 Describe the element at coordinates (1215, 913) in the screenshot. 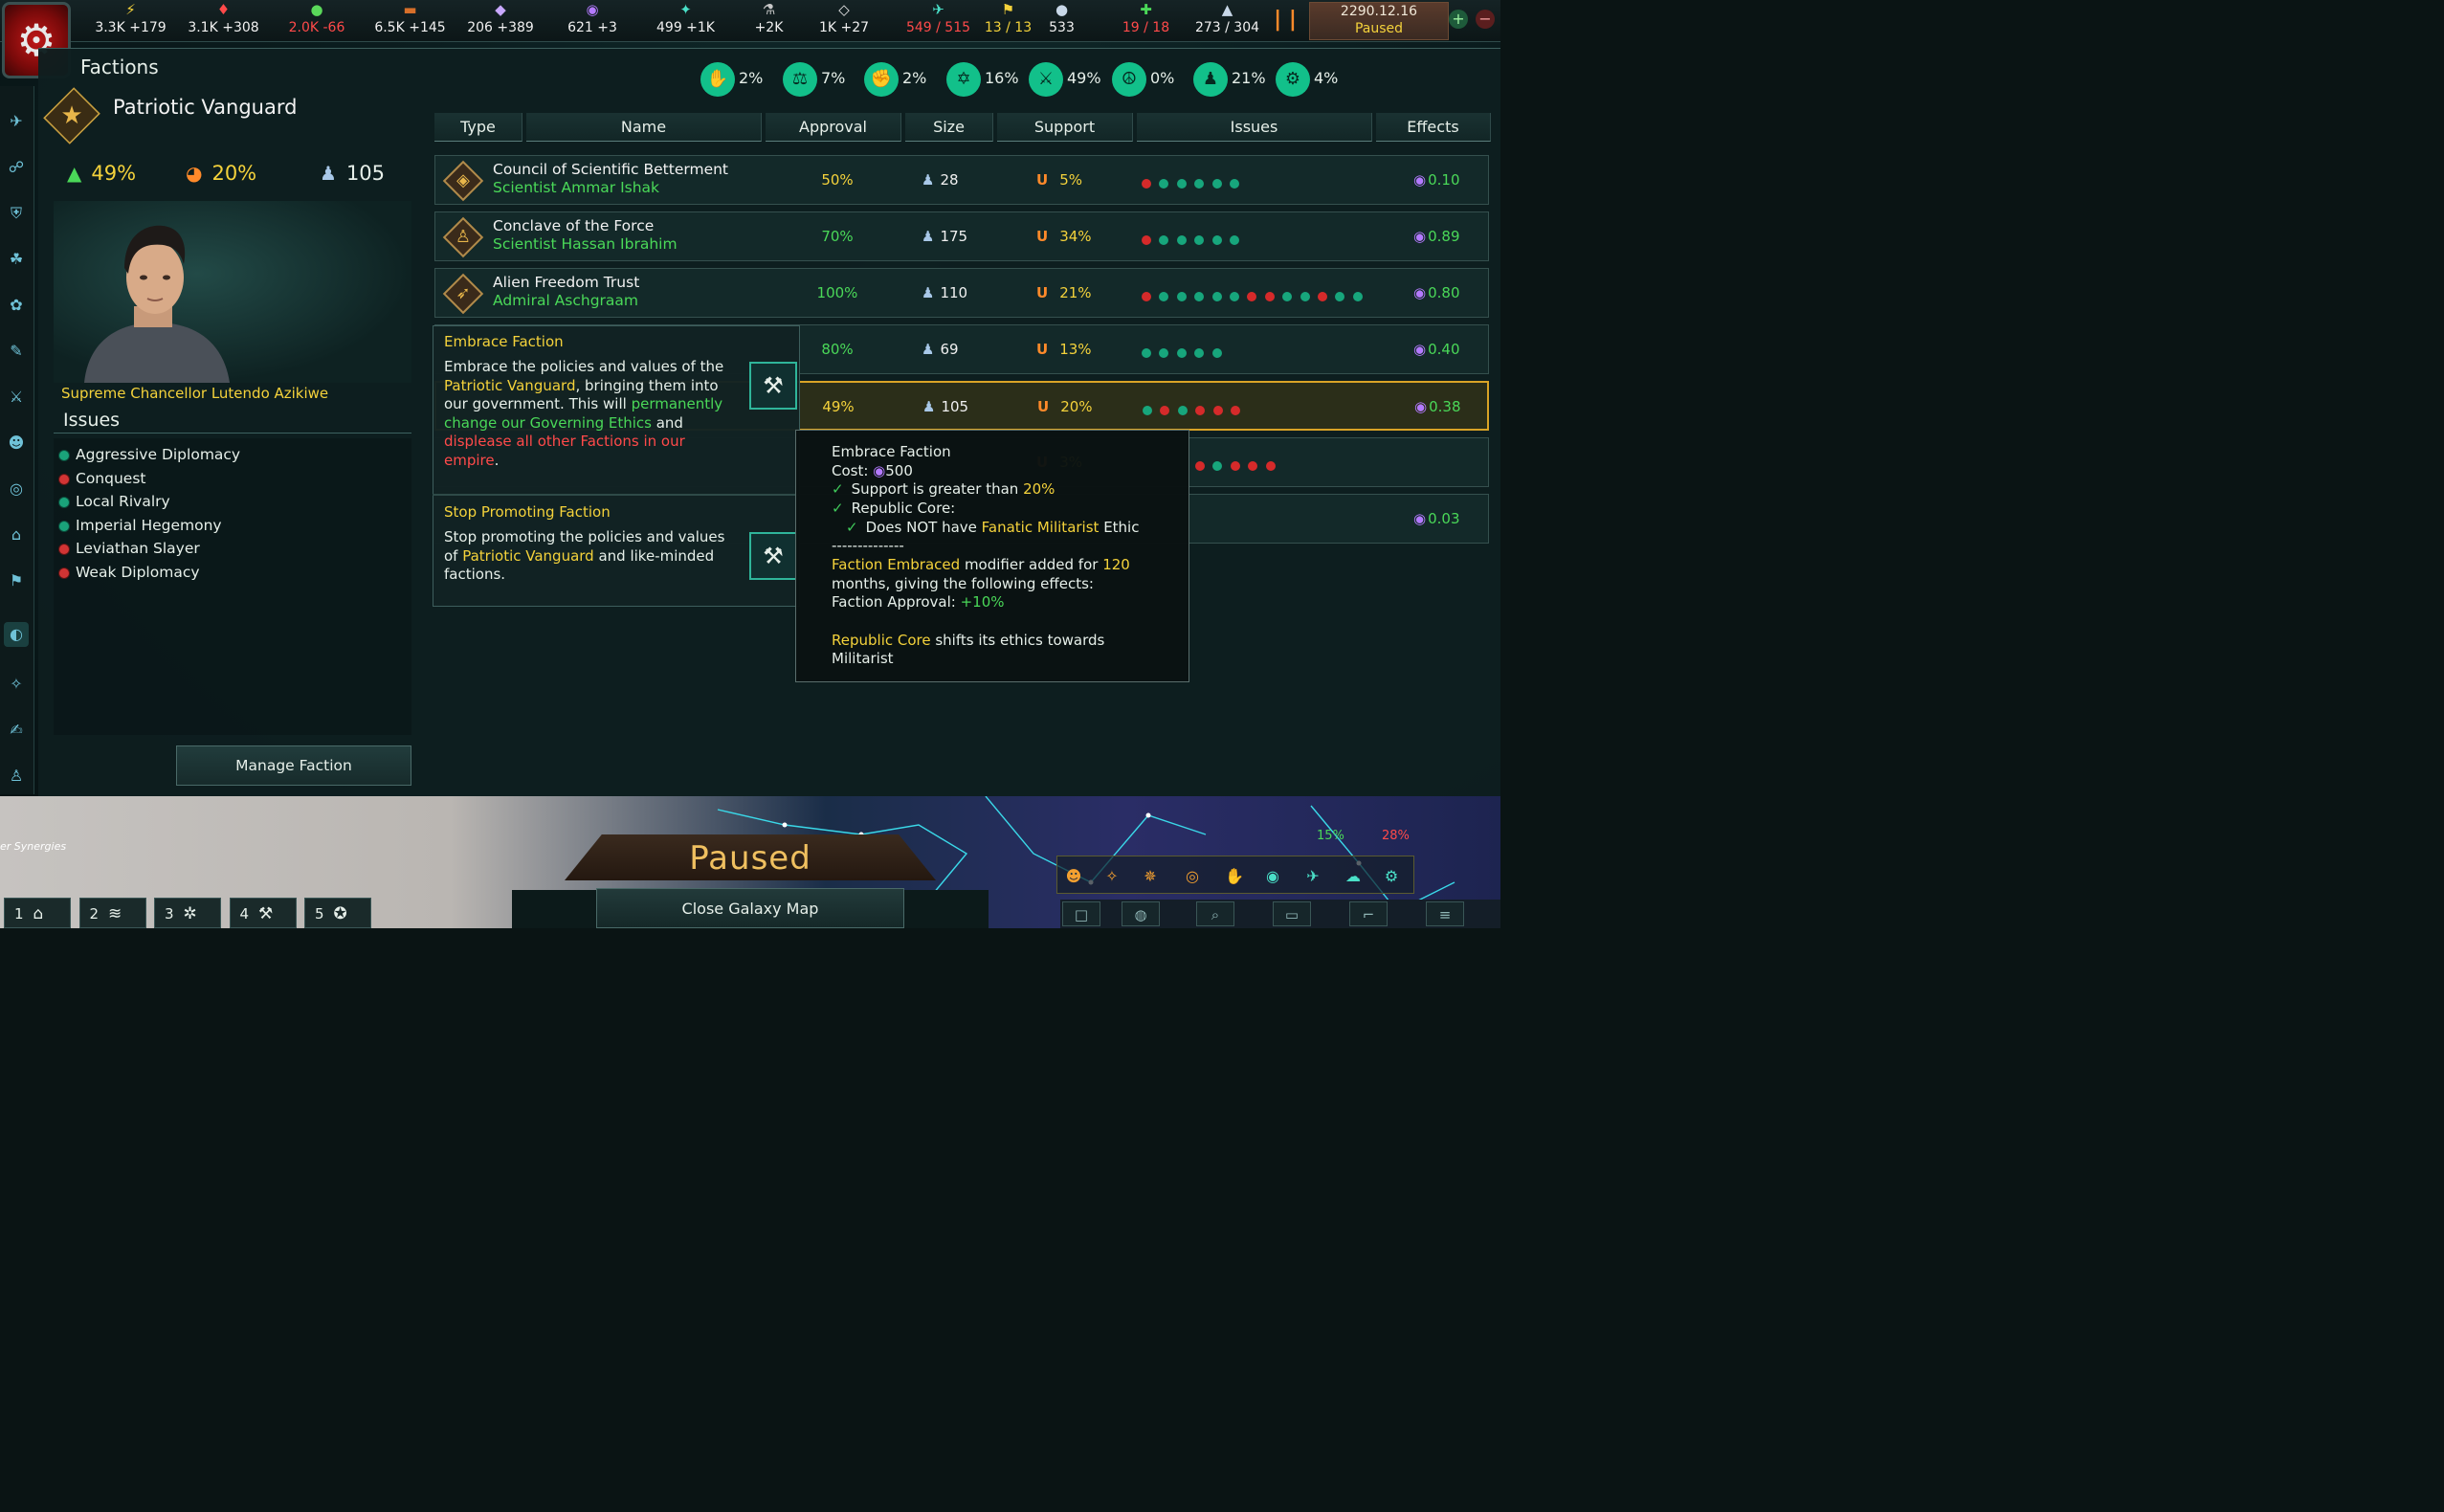

I see `search-icon: ⌕` at that location.